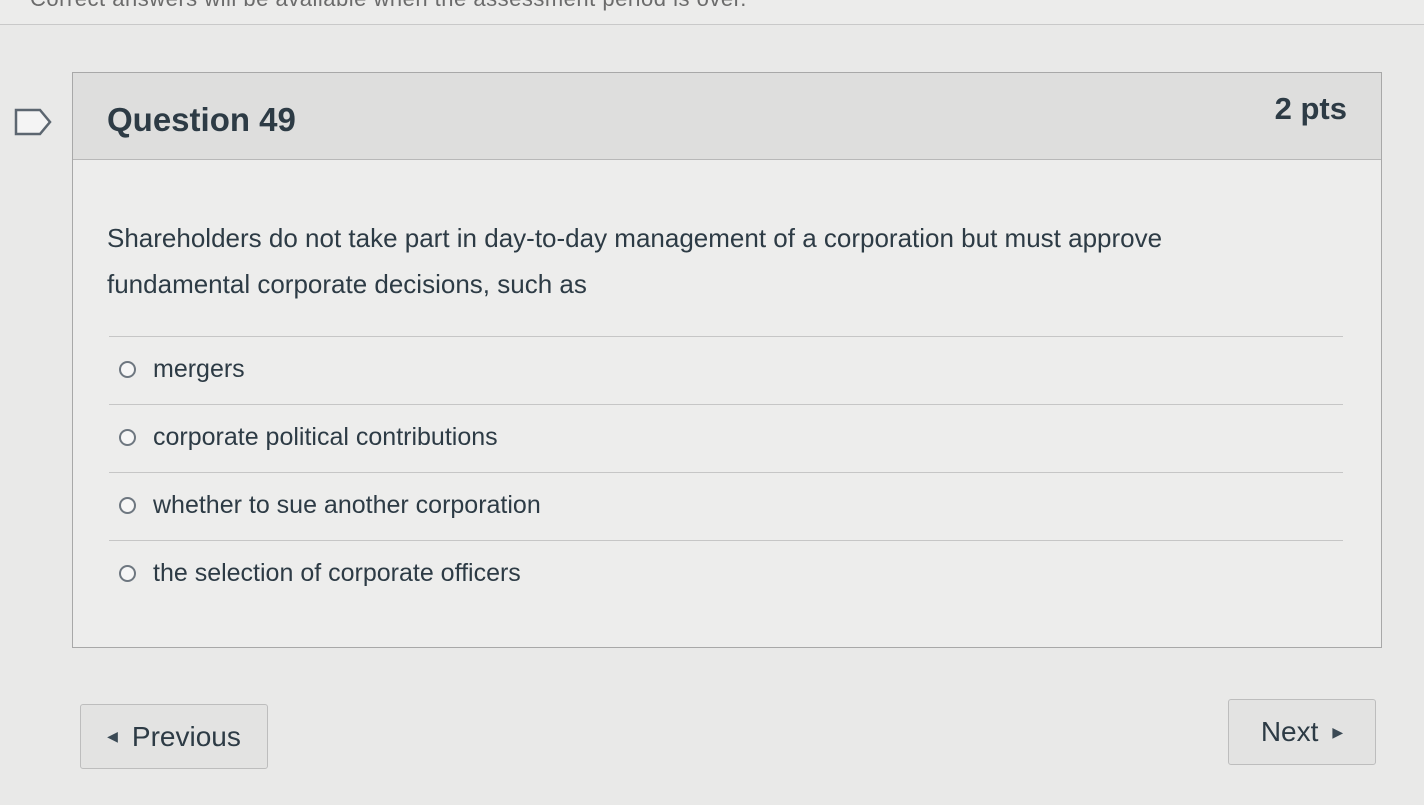  Describe the element at coordinates (1289, 731) in the screenshot. I see `next-label: Next` at that location.